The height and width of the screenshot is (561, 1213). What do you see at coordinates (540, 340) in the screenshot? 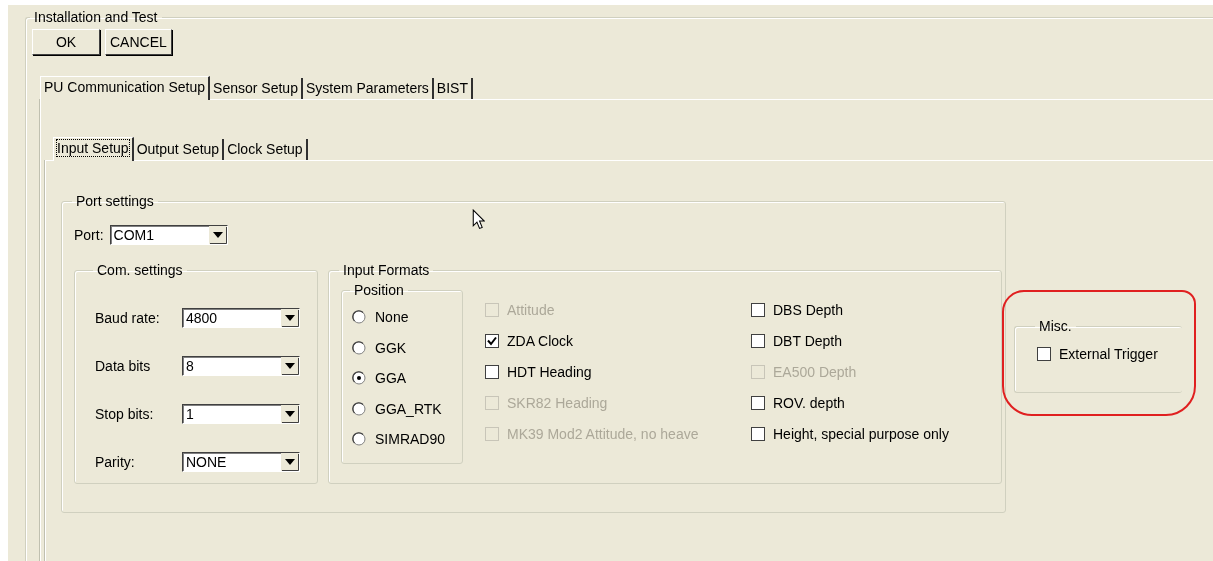
I see `checkbox-label: ZDA Clock` at bounding box center [540, 340].